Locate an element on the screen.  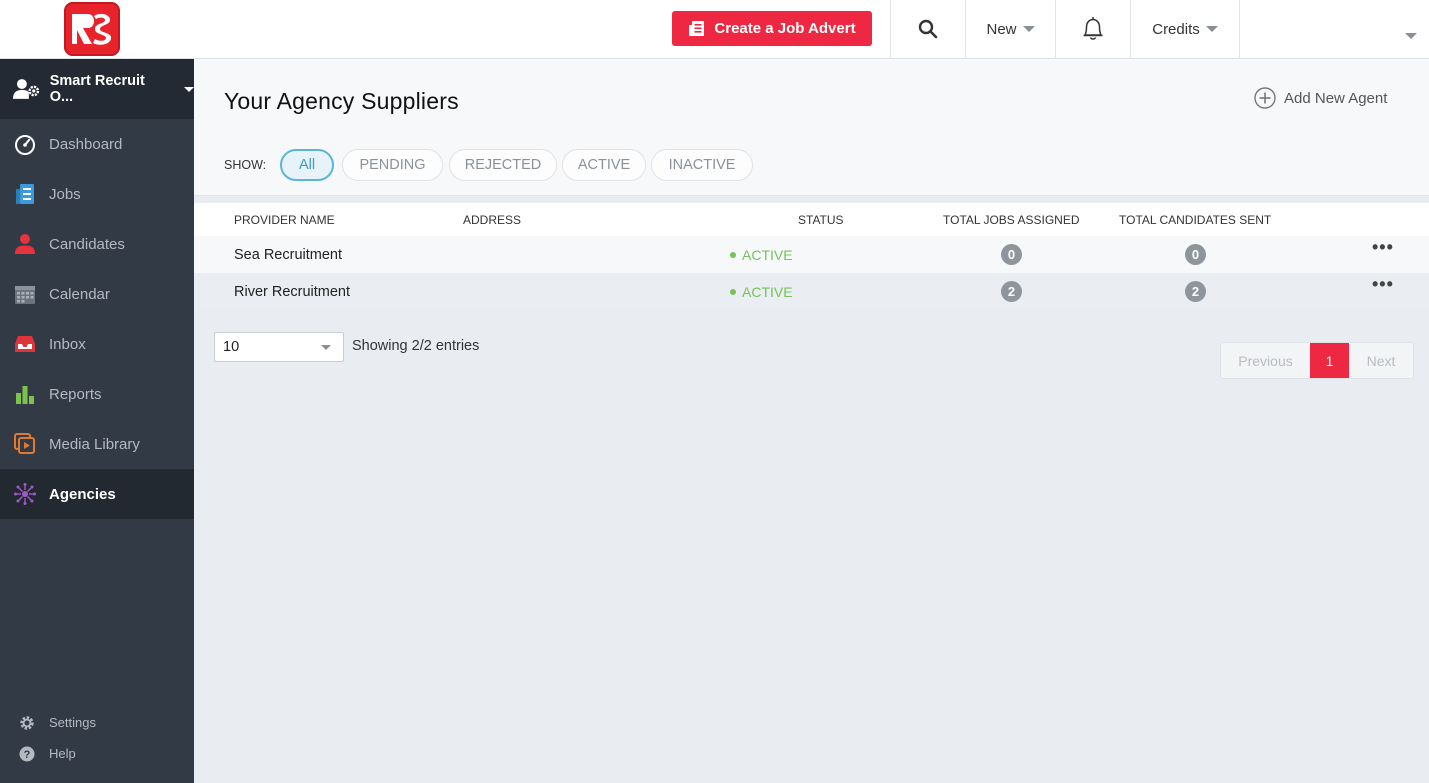
new-menu-label: New is located at coordinates (1001, 29).